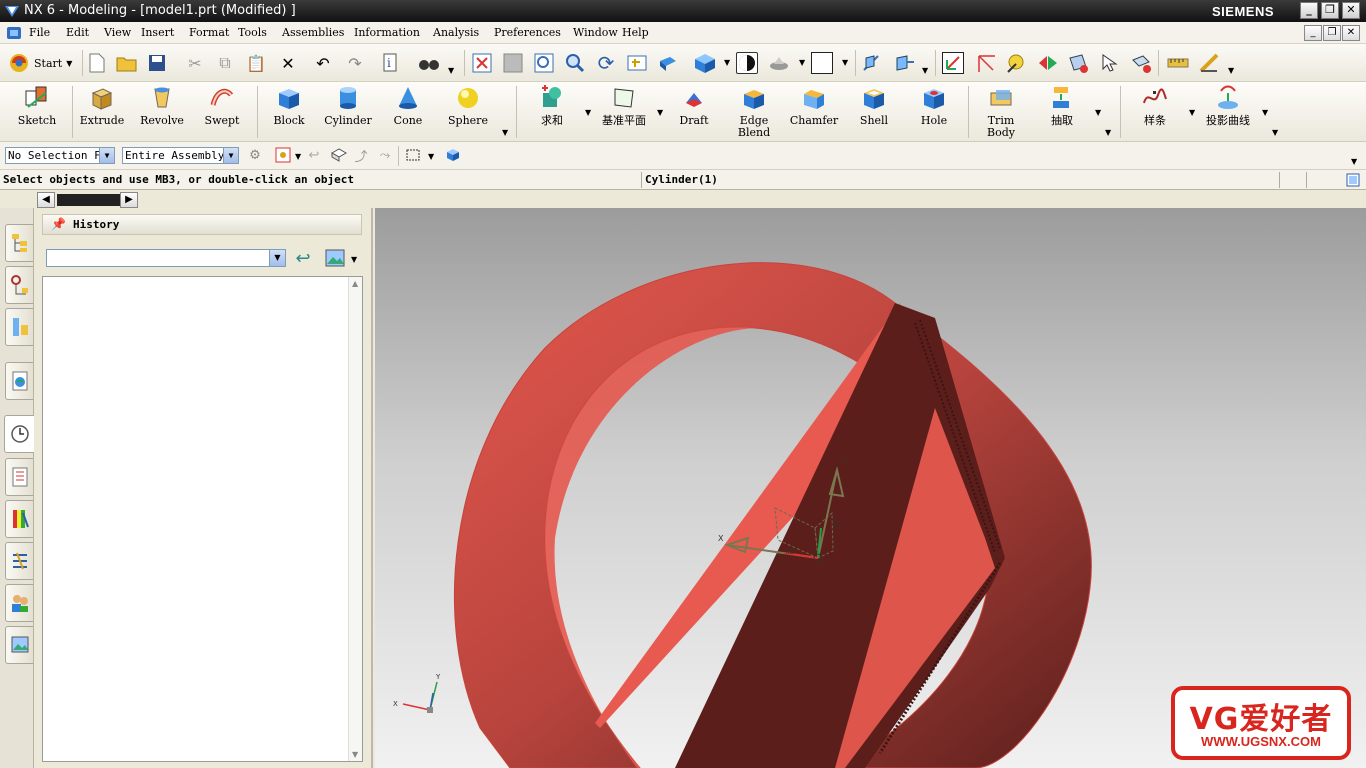  What do you see at coordinates (575, 63) in the screenshot?
I see `zoom-icon` at bounding box center [575, 63].